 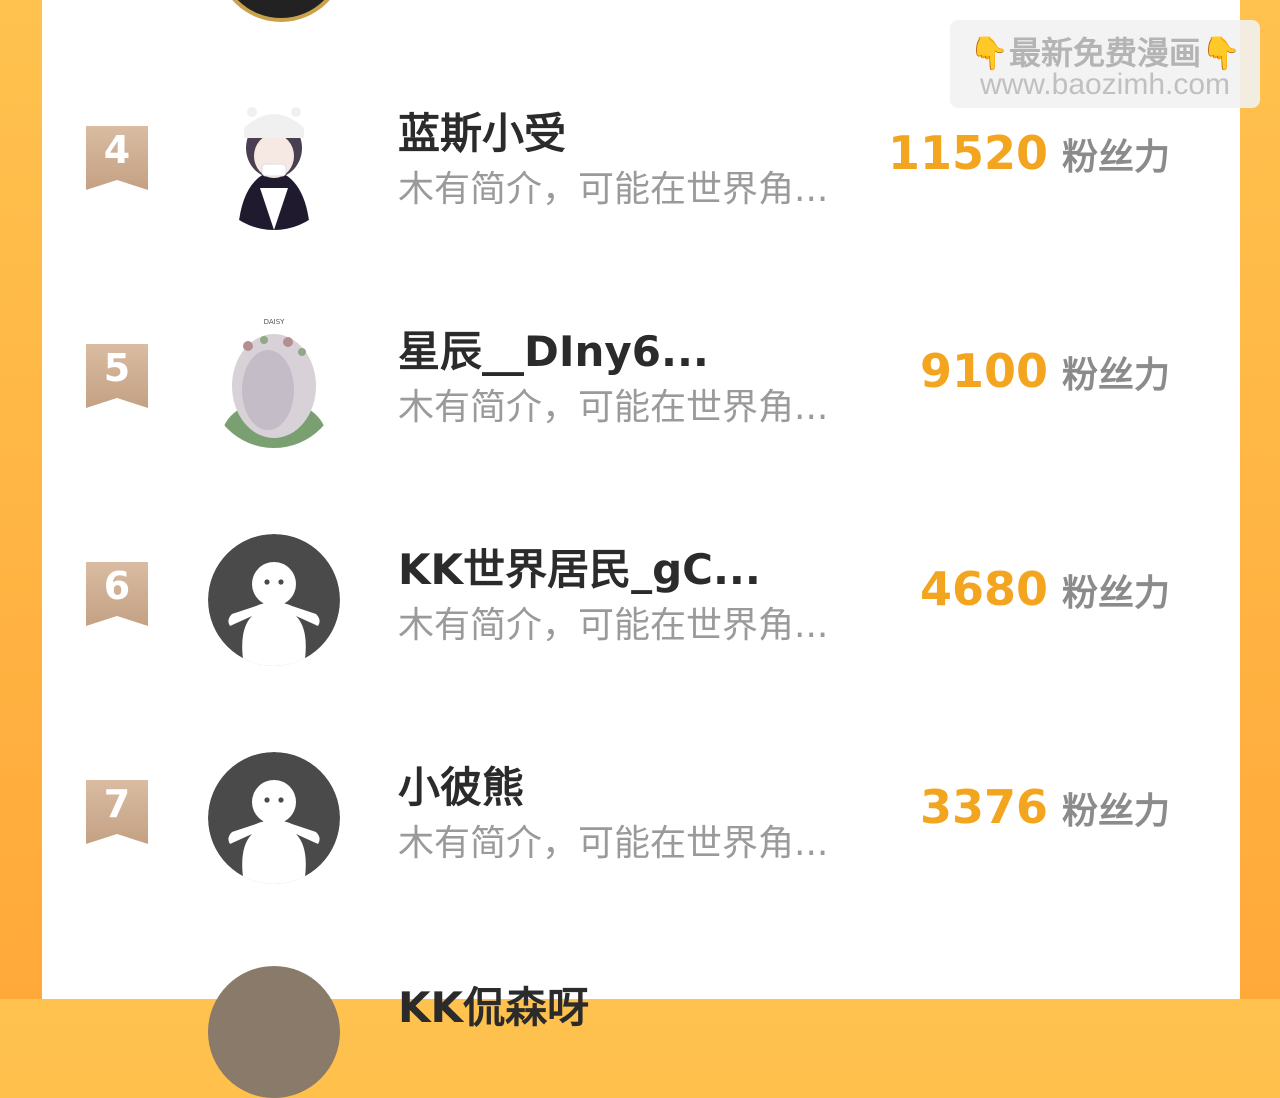 What do you see at coordinates (641, 166) in the screenshot?
I see `ranking-row: 4 蓝斯小受 木有简介，可能在世界角... 11520 粉丝力` at bounding box center [641, 166].